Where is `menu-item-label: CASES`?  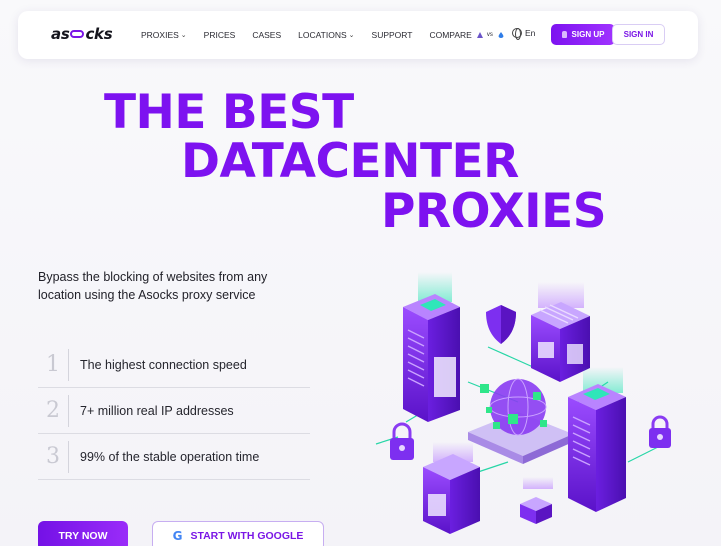
menu-item-label: CASES is located at coordinates (267, 35).